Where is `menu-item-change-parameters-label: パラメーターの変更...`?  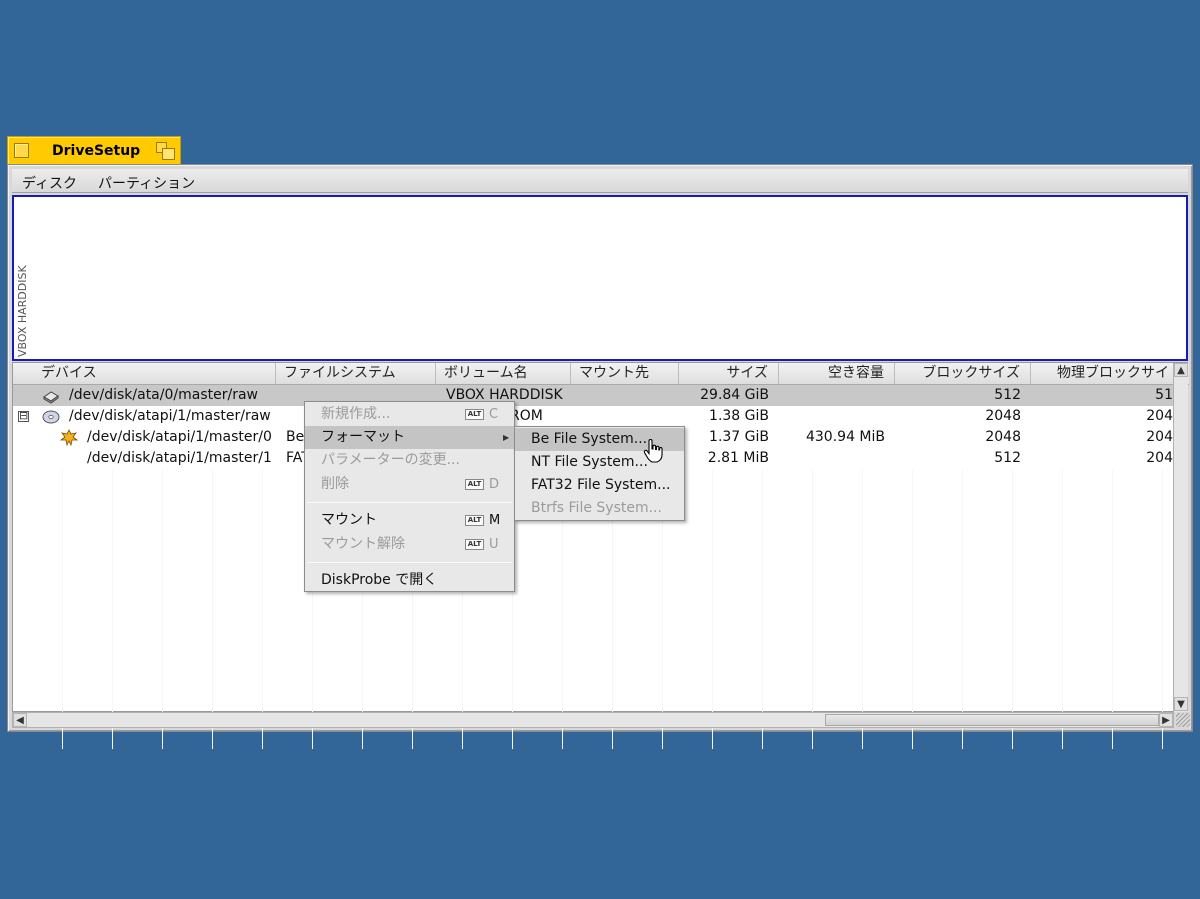 menu-item-change-parameters-label: パラメーターの変更... is located at coordinates (390, 460).